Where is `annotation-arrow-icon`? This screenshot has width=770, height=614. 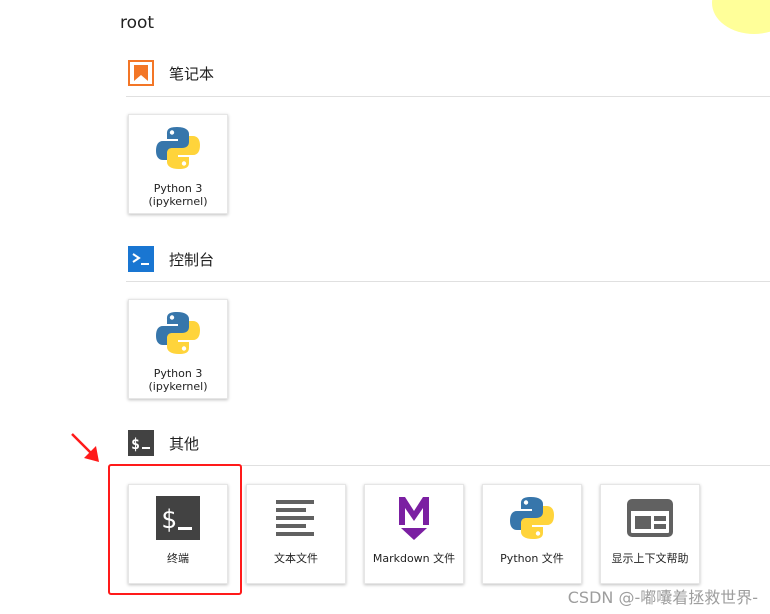 annotation-arrow-icon is located at coordinates (85, 447).